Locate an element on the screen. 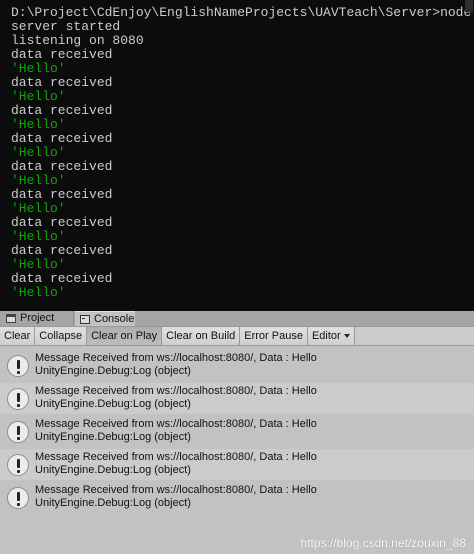 This screenshot has height=554, width=474. terminal-scrollbar is located at coordinates (469, 6).